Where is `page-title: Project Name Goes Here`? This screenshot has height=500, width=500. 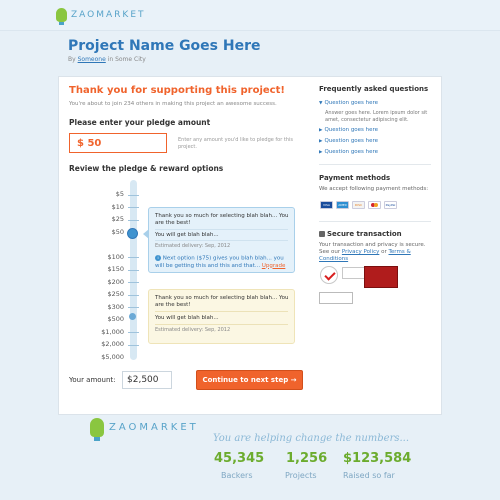
page-title: Project Name Goes Here is located at coordinates (164, 46).